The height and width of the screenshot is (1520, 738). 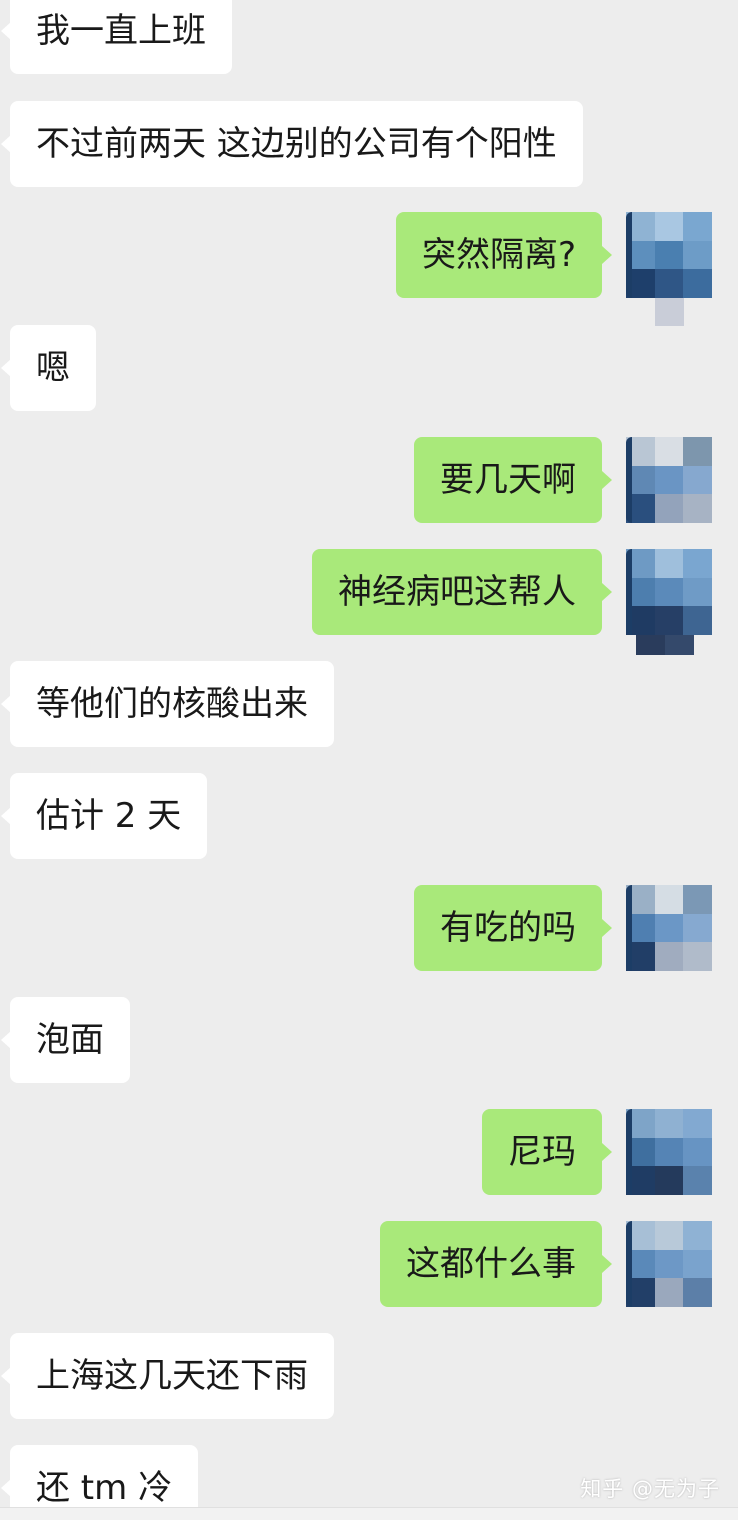 I want to click on message-bubble-incoming: 泡面, so click(x=65, y=1040).